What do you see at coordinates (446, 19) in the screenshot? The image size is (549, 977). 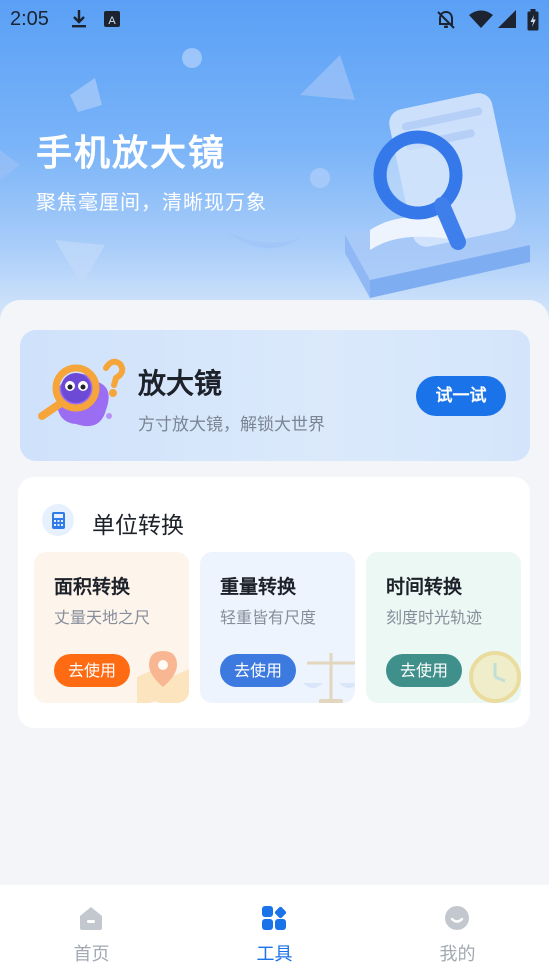 I see `notifications-off-icon` at bounding box center [446, 19].